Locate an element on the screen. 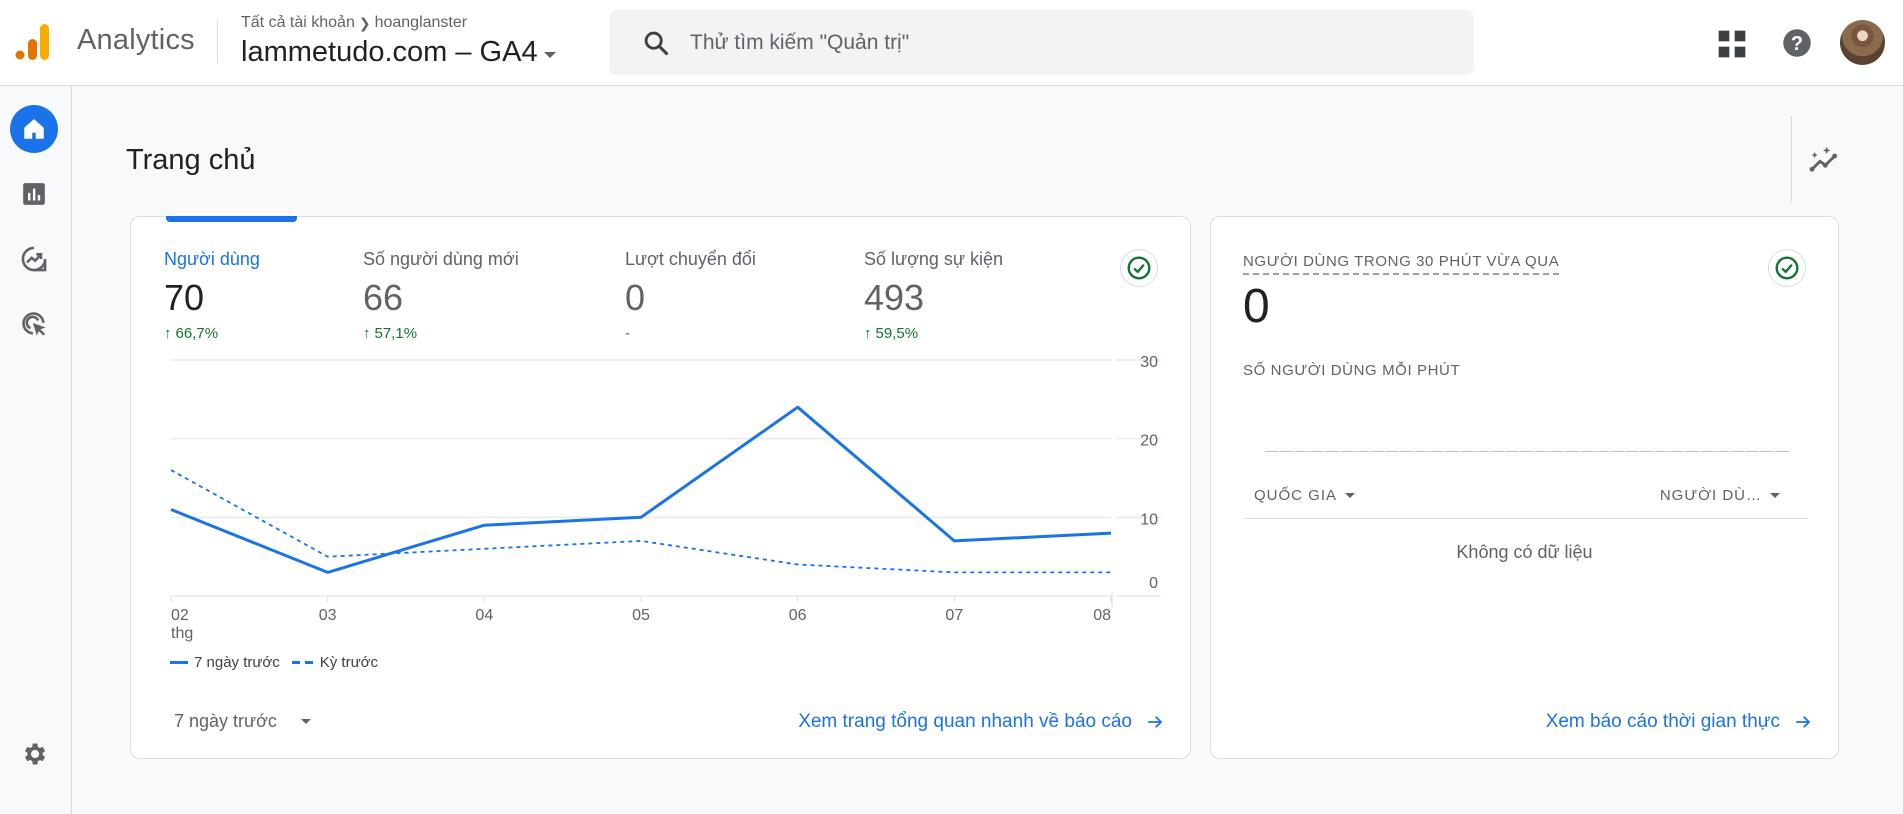  realtime-users-value: 0 is located at coordinates (1256, 306).